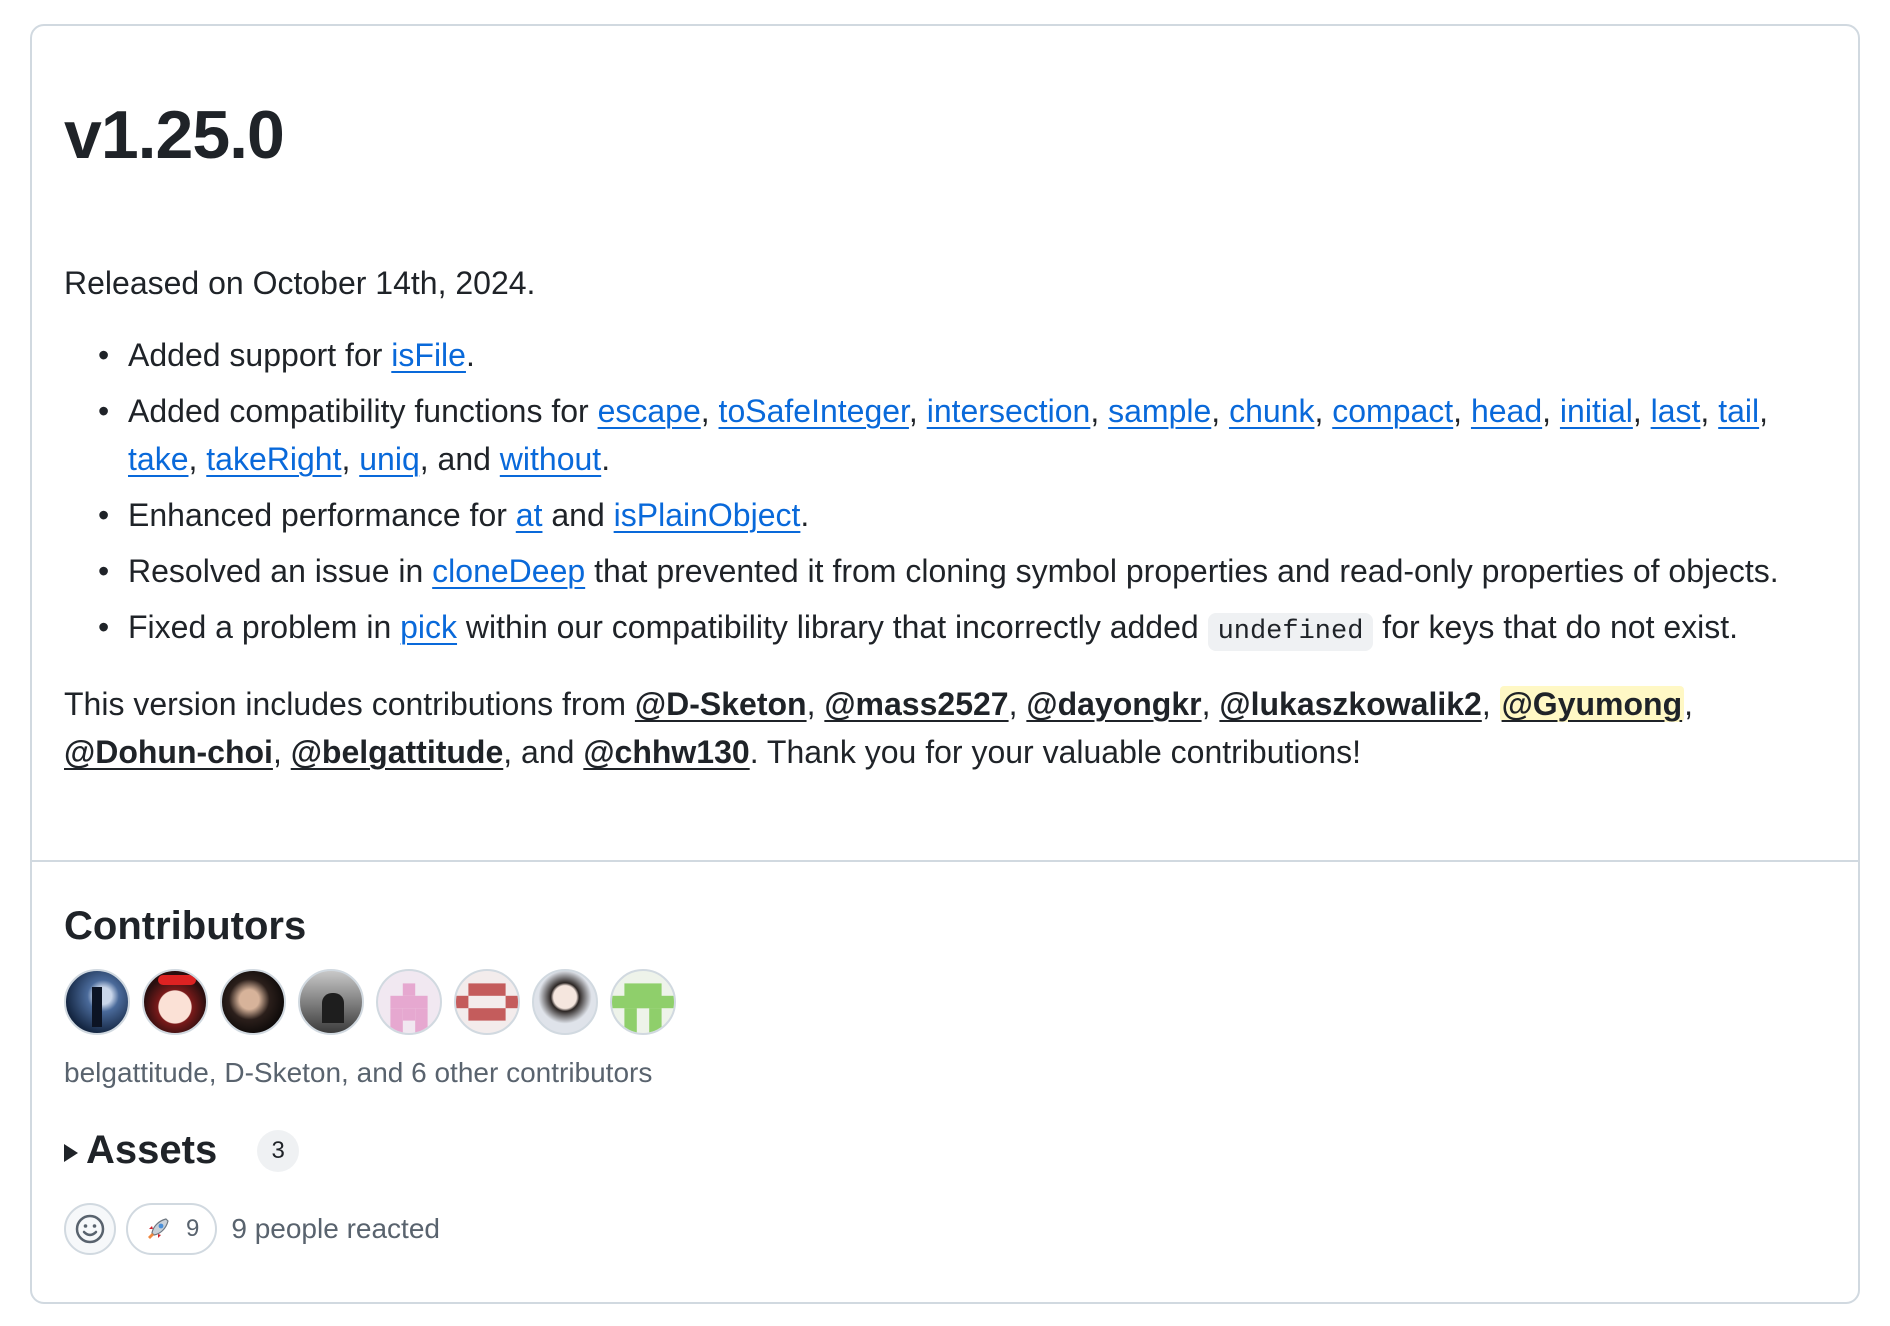 This screenshot has width=1890, height=1326. Describe the element at coordinates (1350, 704) in the screenshot. I see `user-link-lukaszkowalik2: @lukaszkowalik2` at that location.